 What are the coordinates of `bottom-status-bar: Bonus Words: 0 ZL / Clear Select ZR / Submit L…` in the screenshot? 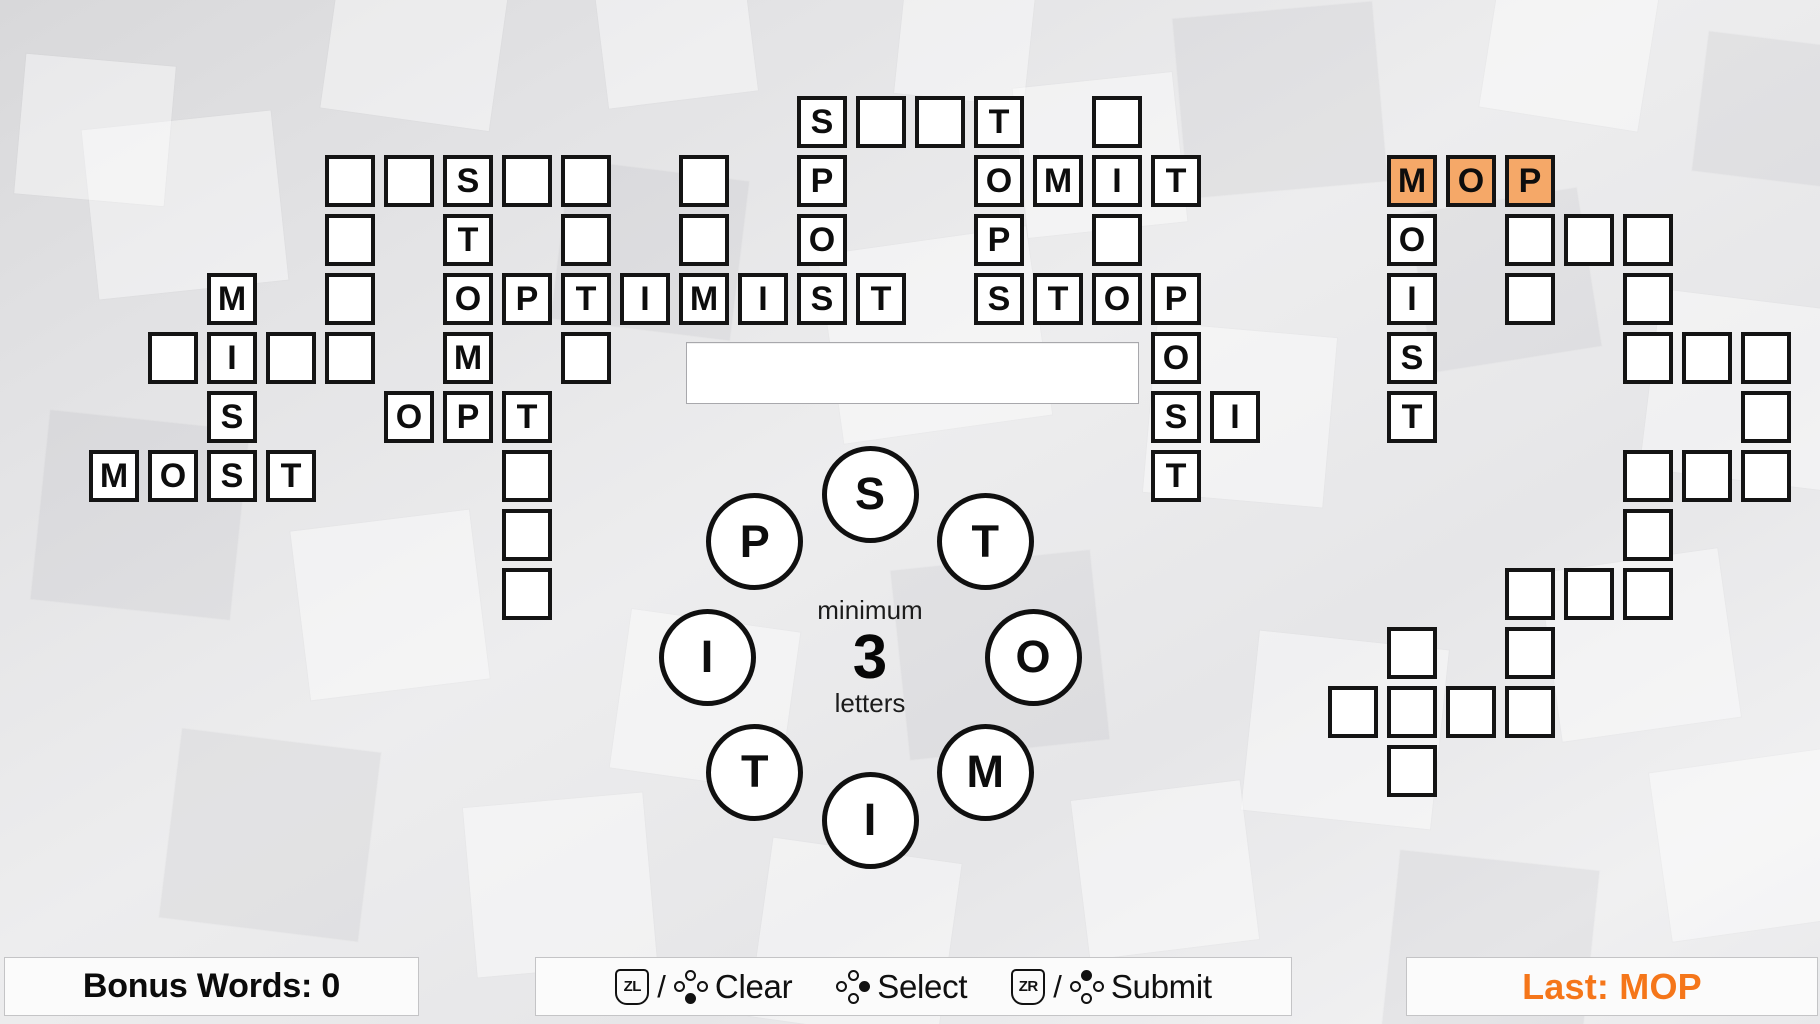 It's located at (910, 990).